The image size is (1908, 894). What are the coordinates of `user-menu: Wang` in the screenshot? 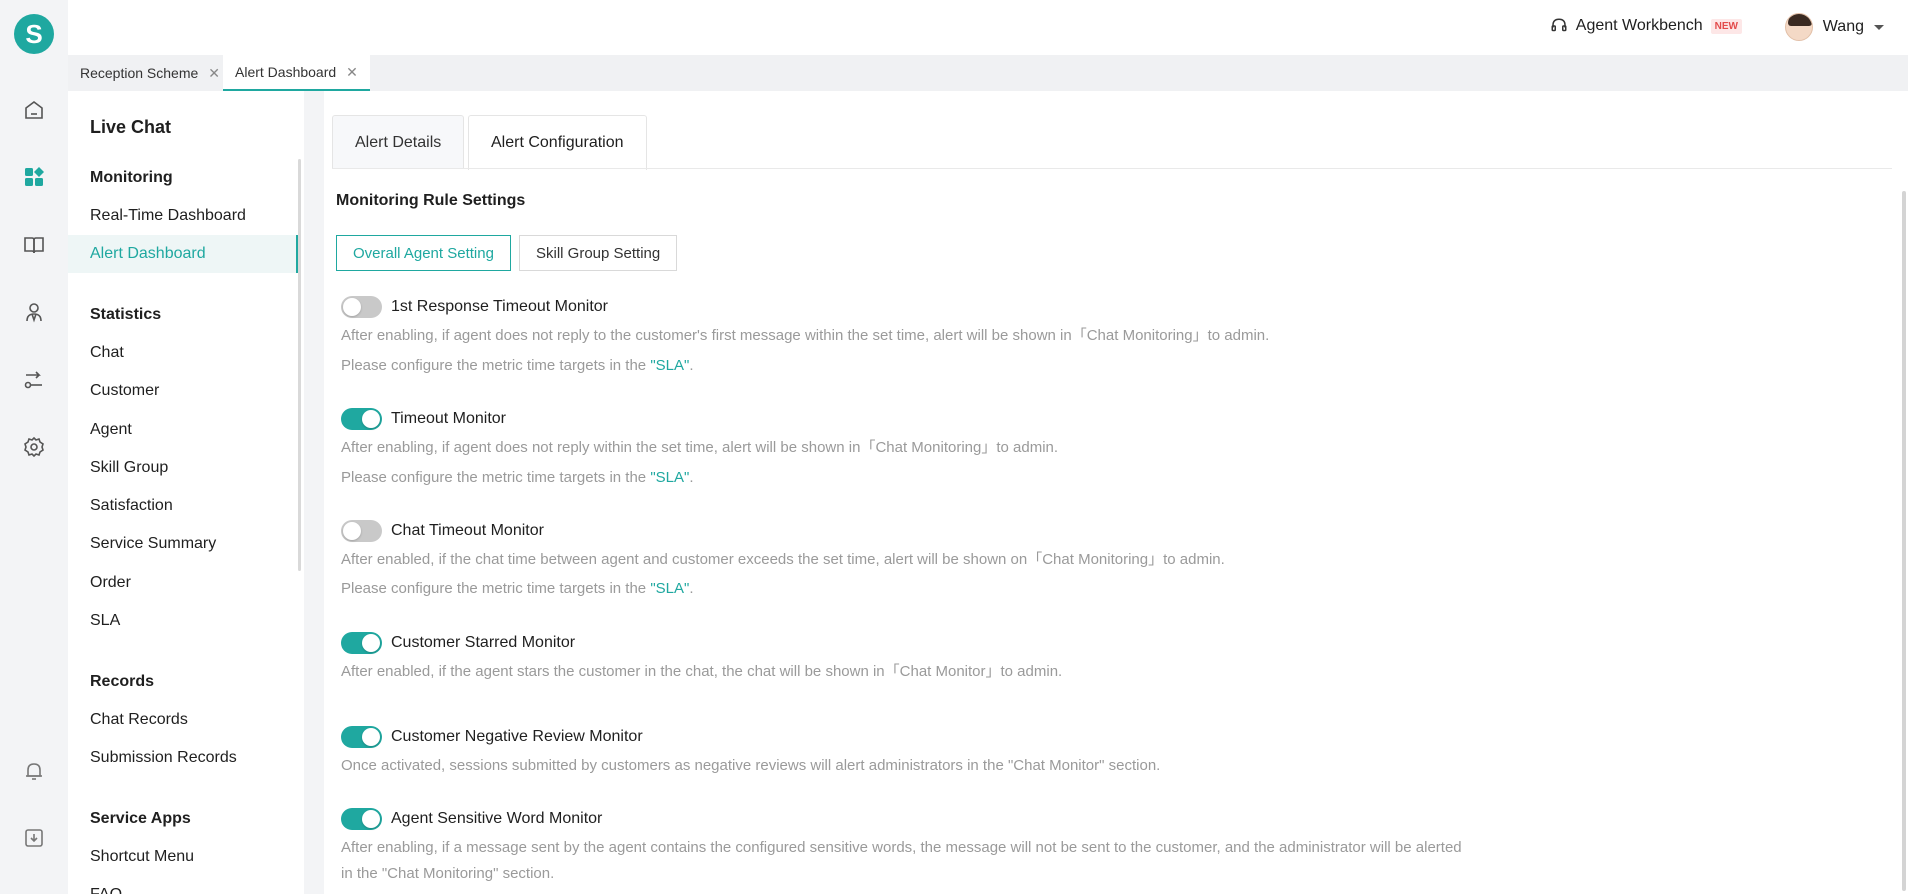 It's located at (1834, 27).